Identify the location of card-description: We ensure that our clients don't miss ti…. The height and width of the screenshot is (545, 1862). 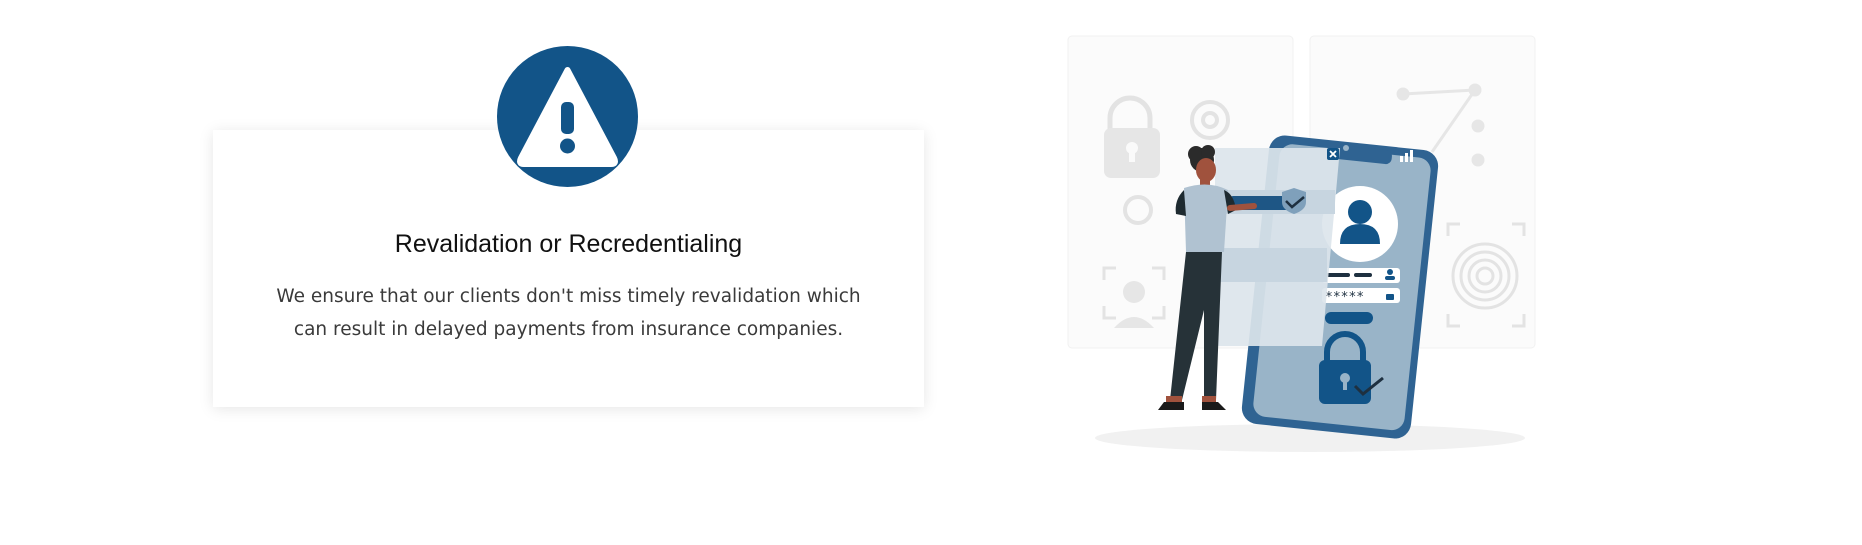
(568, 313).